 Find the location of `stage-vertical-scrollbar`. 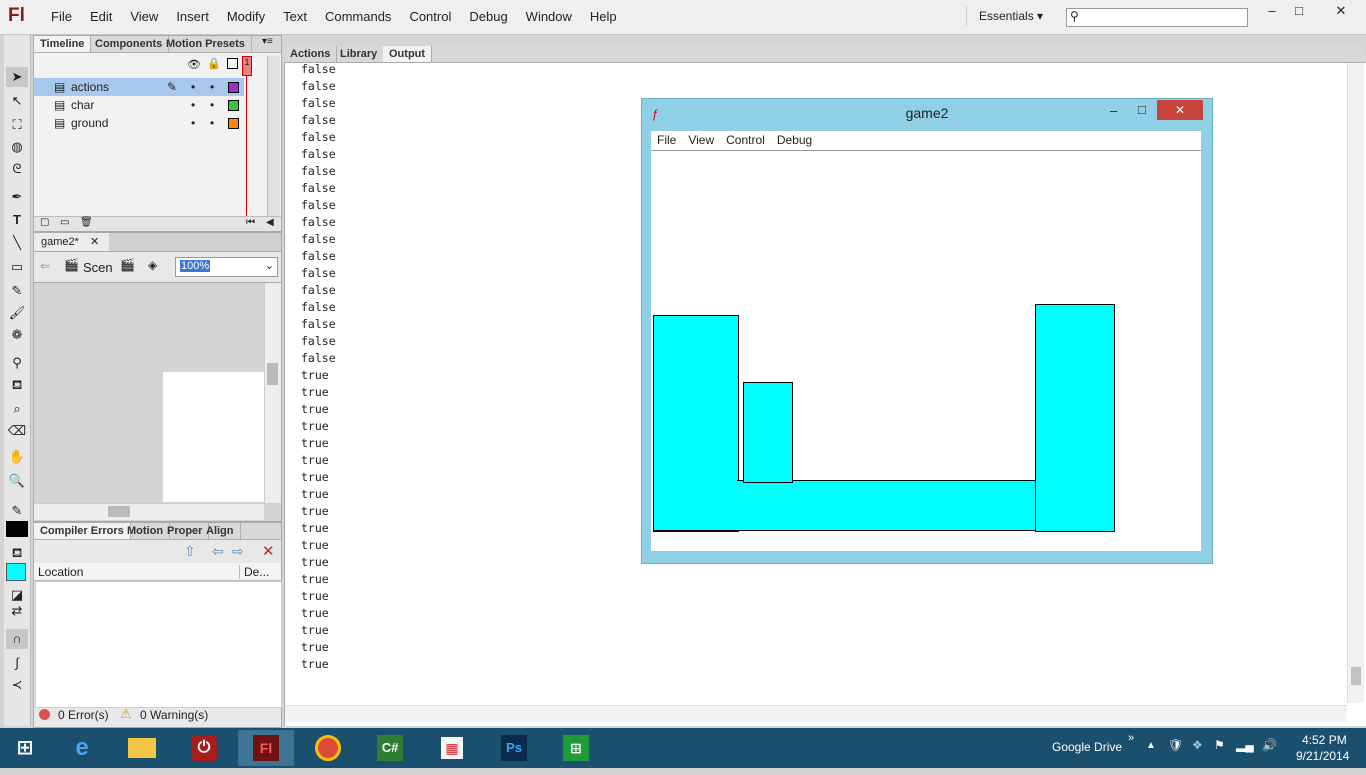

stage-vertical-scrollbar is located at coordinates (272, 393).